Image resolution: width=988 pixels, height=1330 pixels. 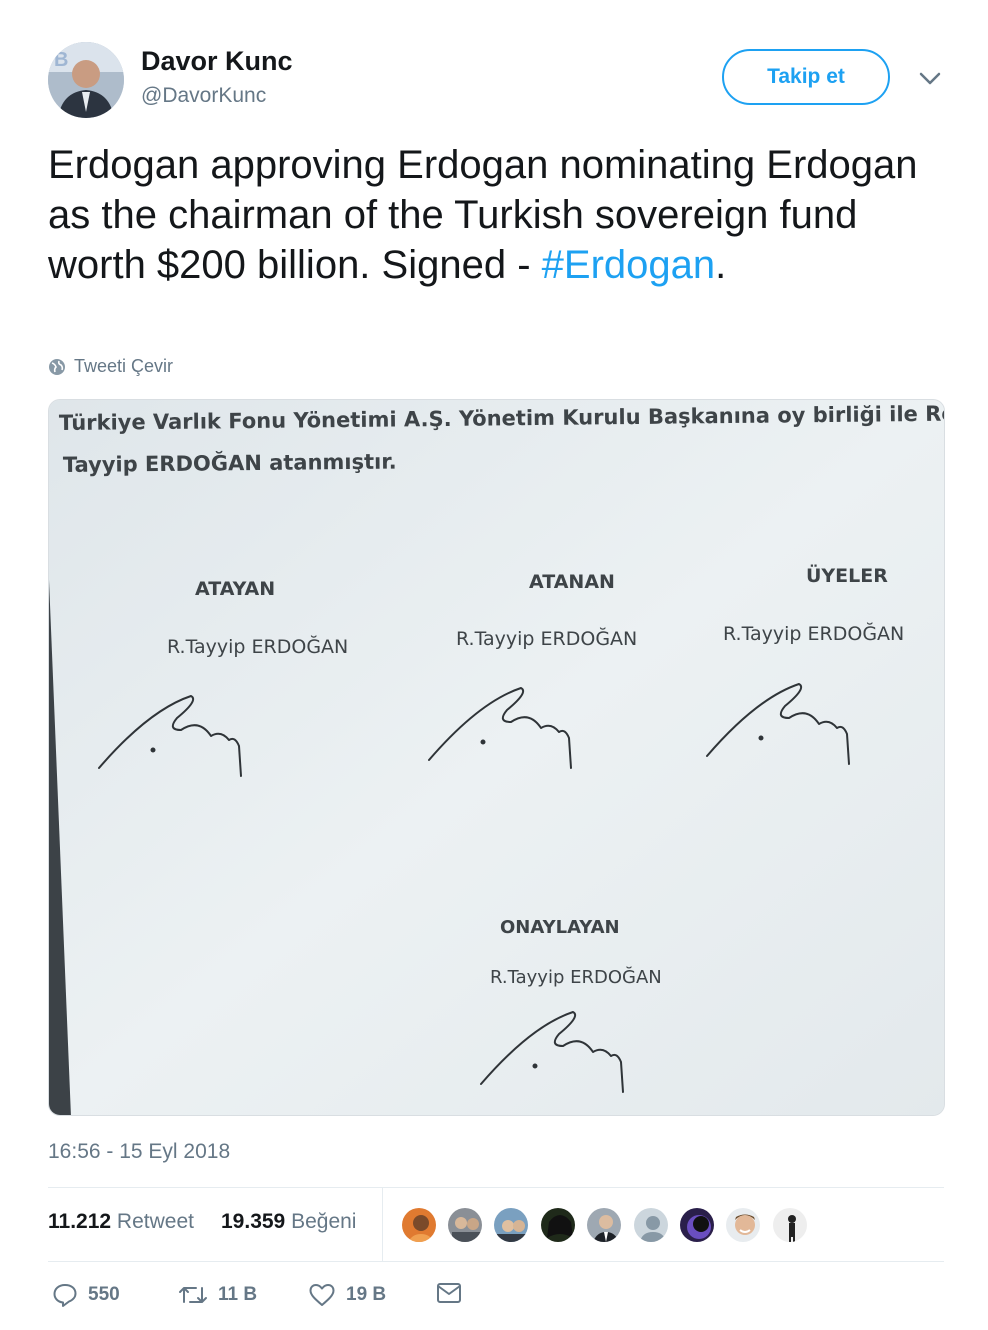 What do you see at coordinates (366, 1294) in the screenshot?
I see `like-action-count: 19 B` at bounding box center [366, 1294].